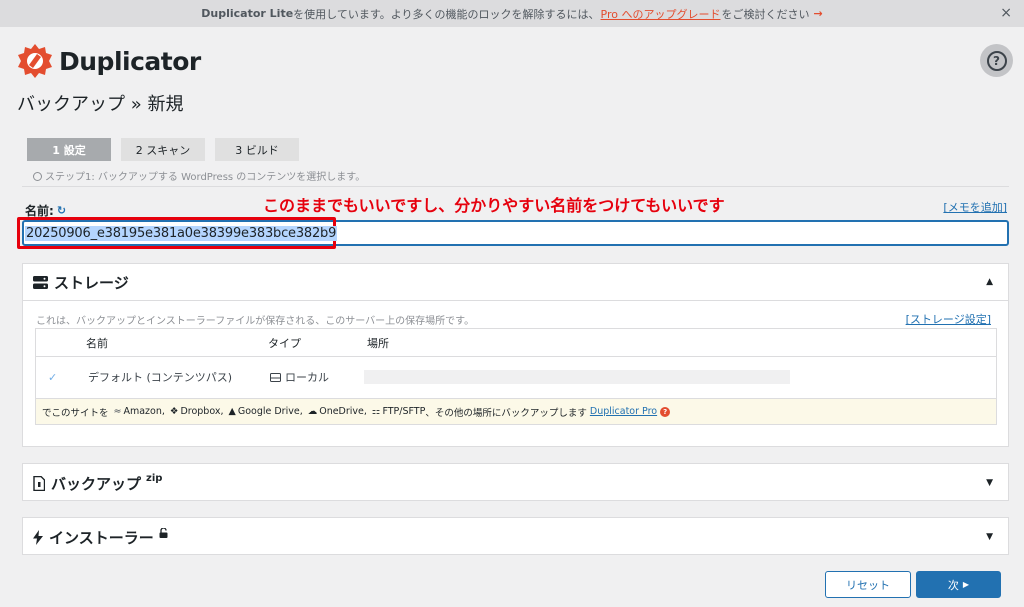  What do you see at coordinates (257, 149) in the screenshot?
I see `step-build: 3 ビルド` at bounding box center [257, 149].